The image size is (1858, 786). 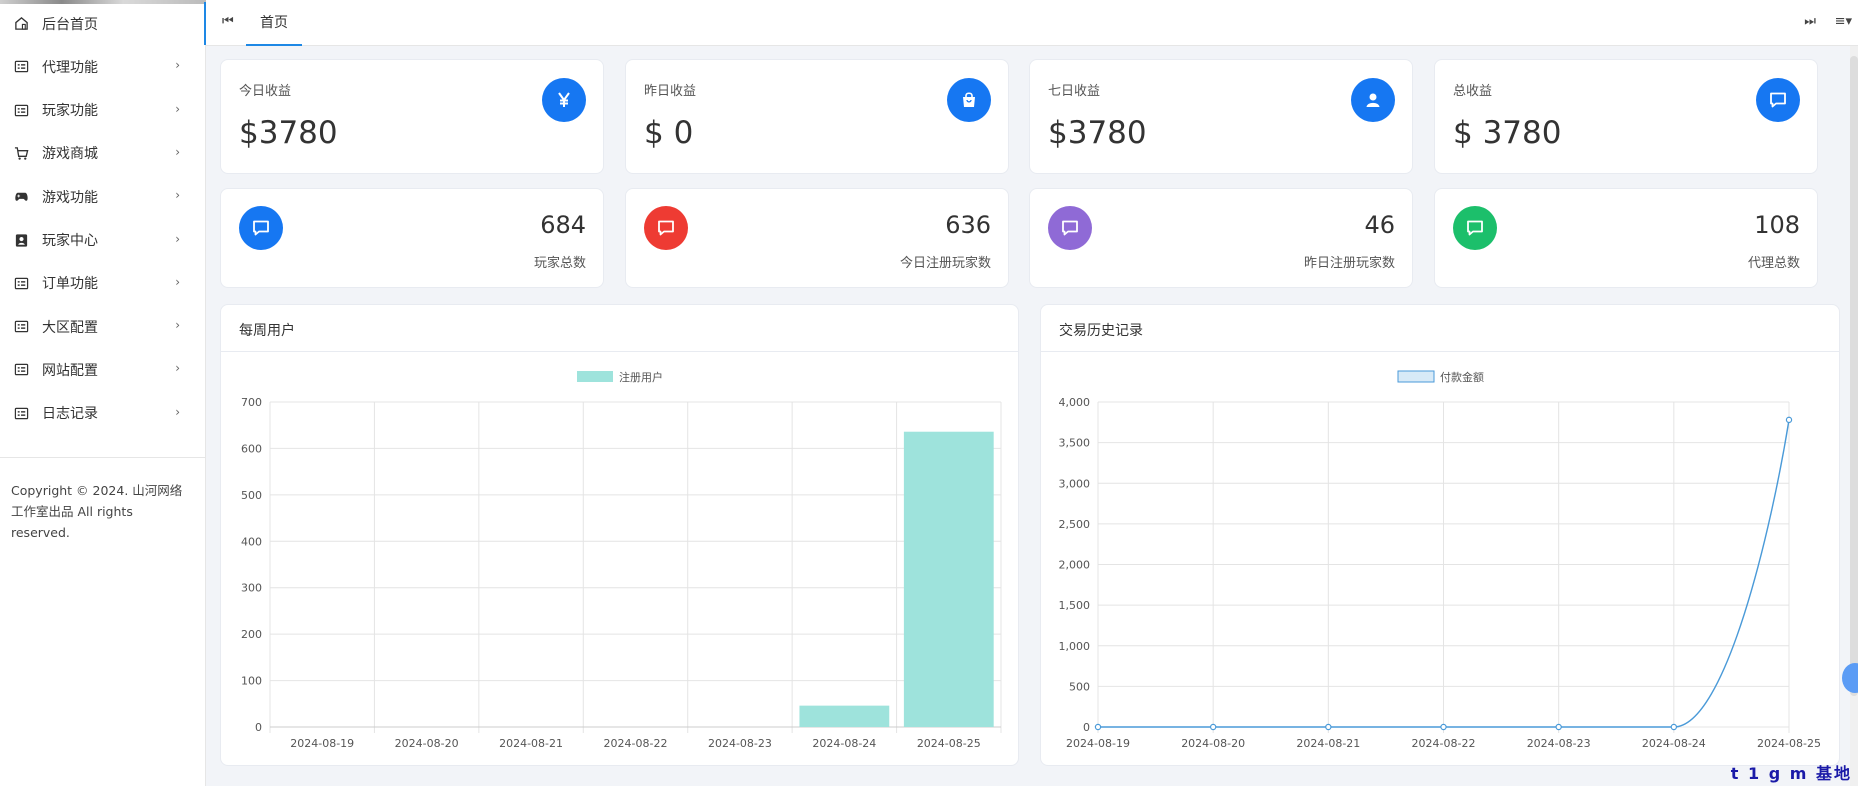 What do you see at coordinates (1075, 524) in the screenshot?
I see `y-tick-label: 2,500` at bounding box center [1075, 524].